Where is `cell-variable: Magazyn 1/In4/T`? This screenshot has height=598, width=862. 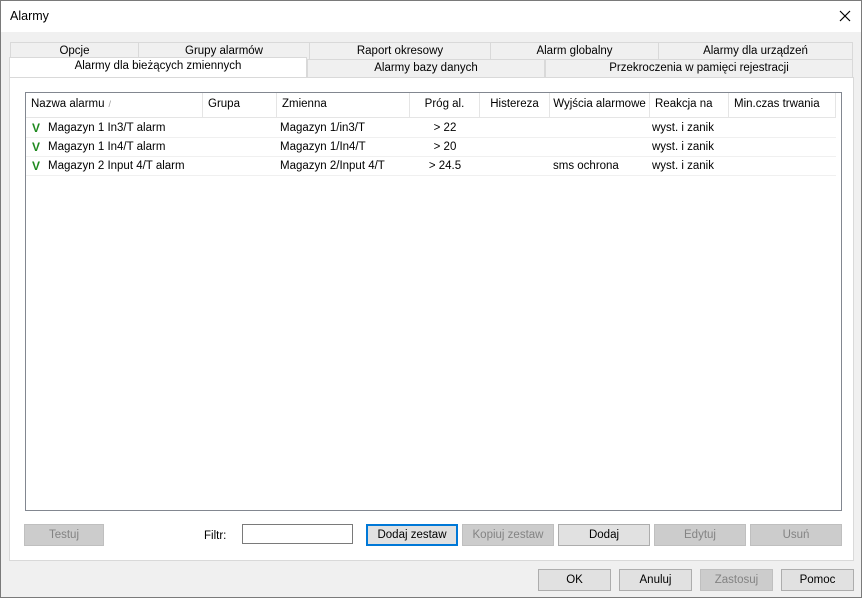 cell-variable: Magazyn 1/In4/T is located at coordinates (323, 147).